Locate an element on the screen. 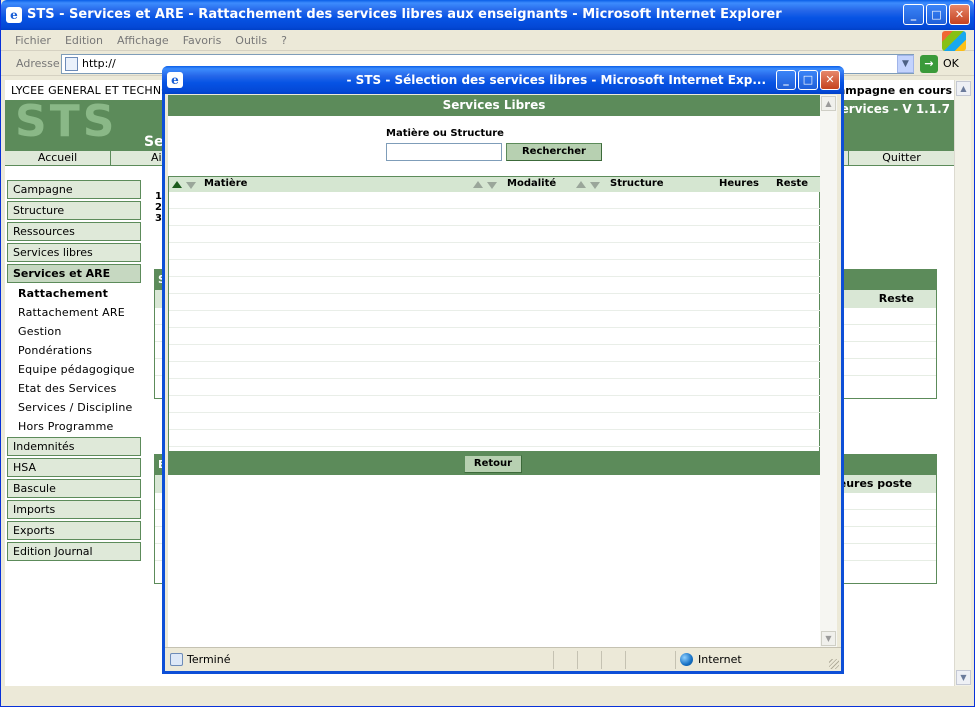 The height and width of the screenshot is (707, 975). enseignants-col-heures-poste: eures poste is located at coordinates (875, 483).